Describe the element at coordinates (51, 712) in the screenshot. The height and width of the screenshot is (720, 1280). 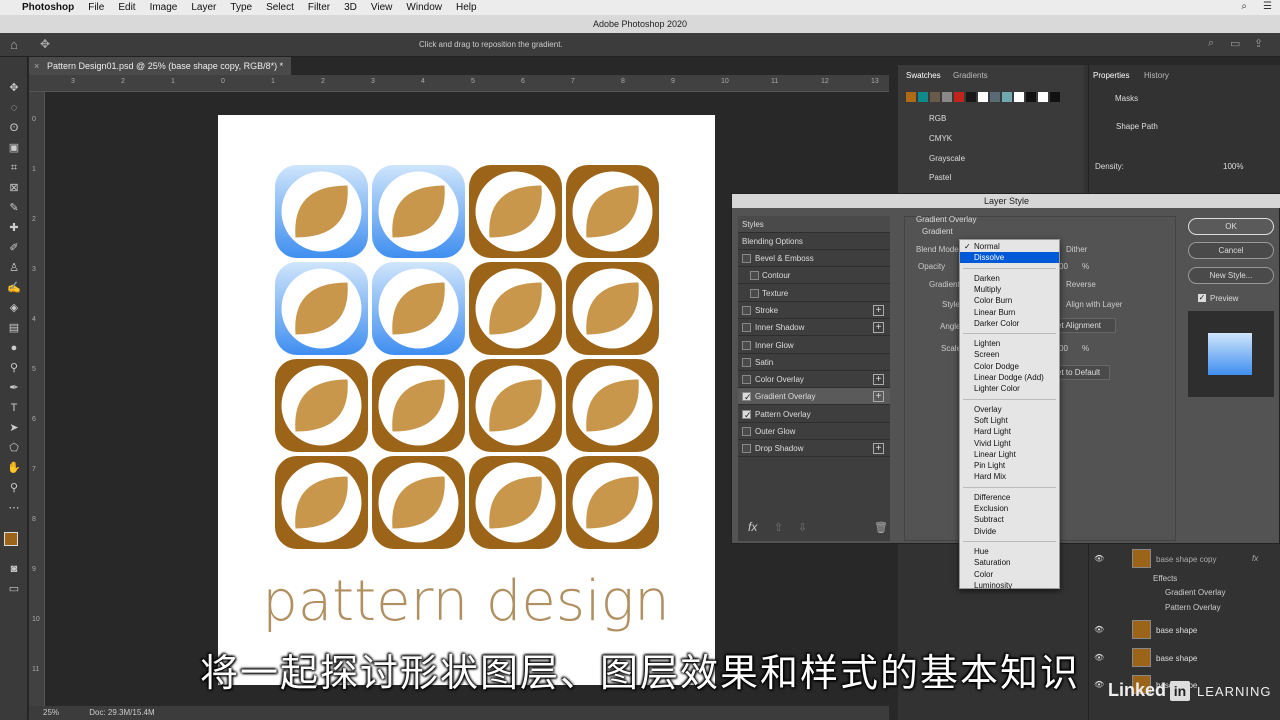
I see `zoom-level: 25%` at that location.